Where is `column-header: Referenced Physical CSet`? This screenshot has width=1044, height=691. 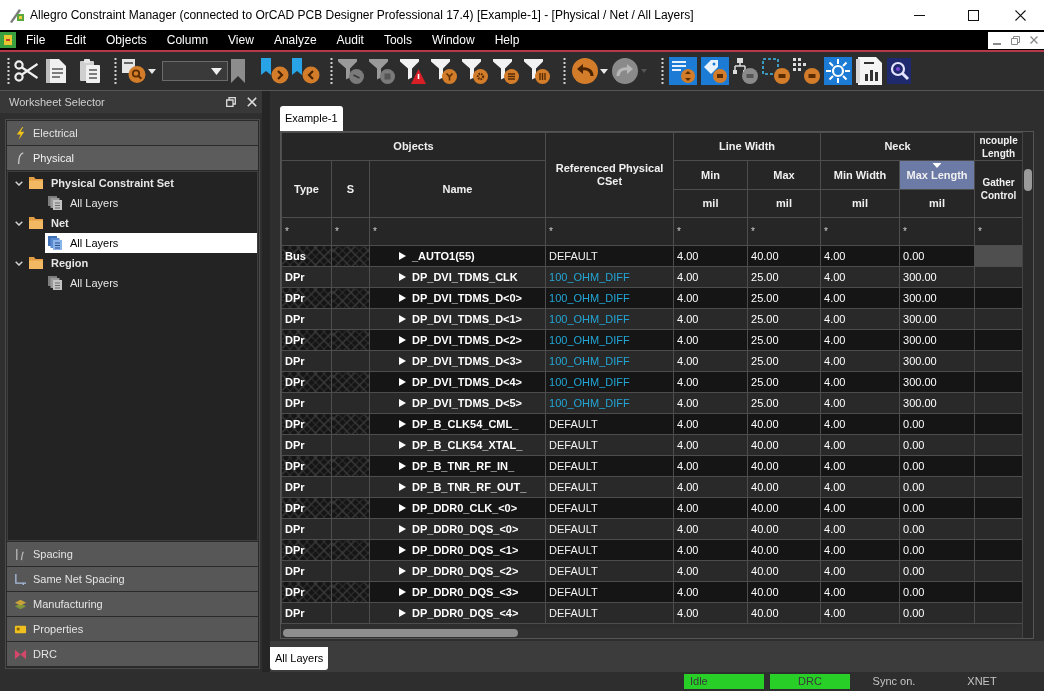 column-header: Referenced Physical CSet is located at coordinates (609, 175).